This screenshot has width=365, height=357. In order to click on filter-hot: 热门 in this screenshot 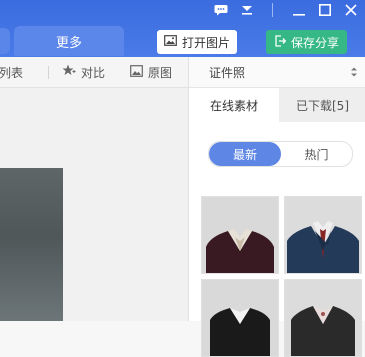, I will do `click(316, 154)`.